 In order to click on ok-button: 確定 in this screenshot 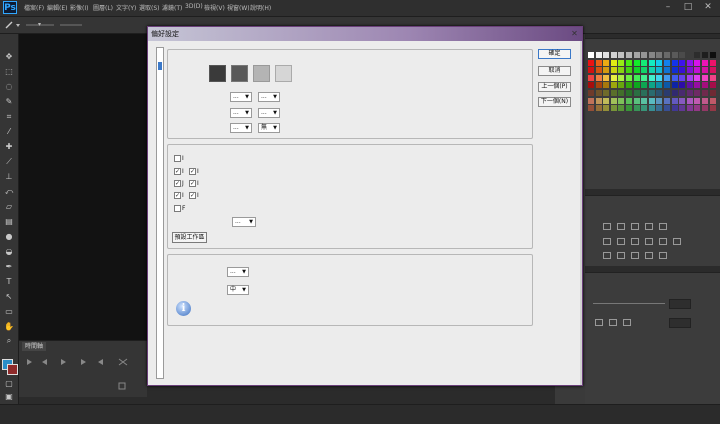, I will do `click(554, 54)`.